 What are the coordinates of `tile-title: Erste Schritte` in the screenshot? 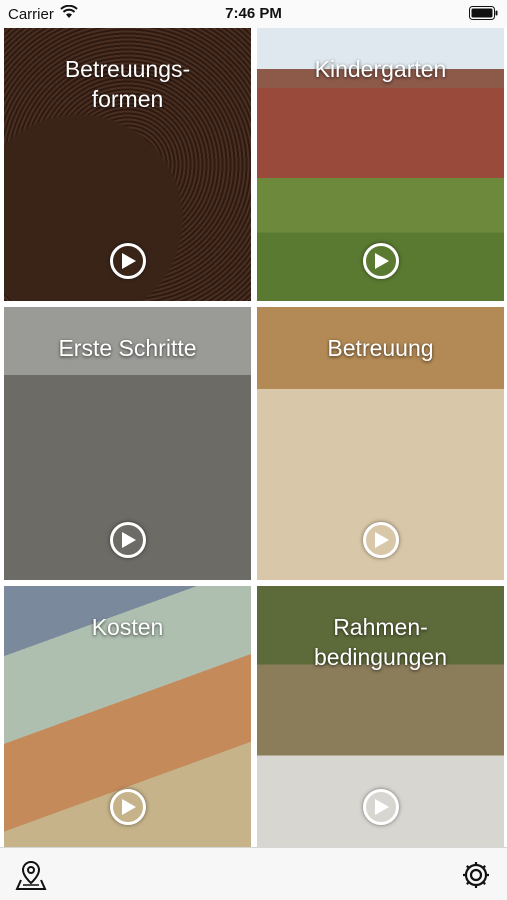 It's located at (127, 348).